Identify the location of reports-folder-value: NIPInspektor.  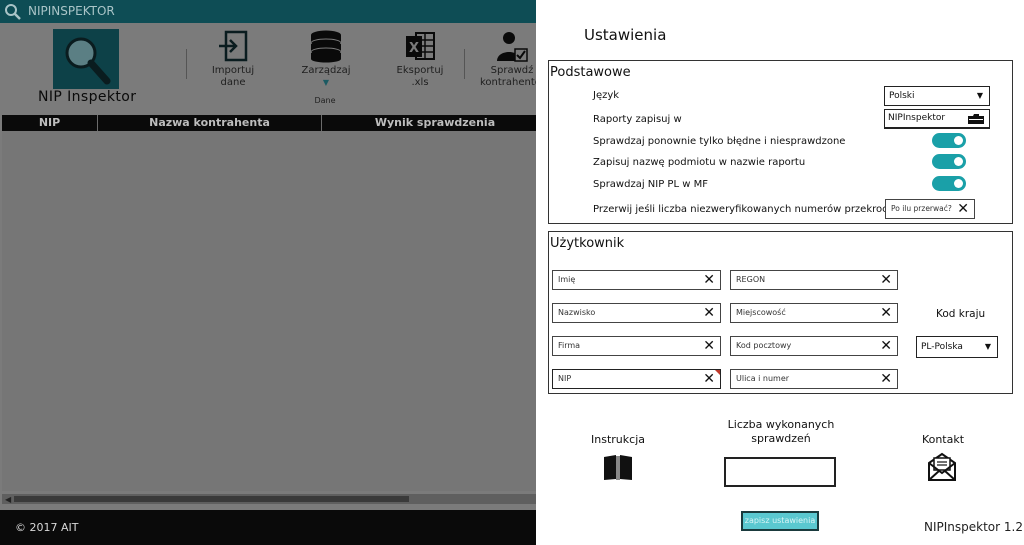
(917, 118).